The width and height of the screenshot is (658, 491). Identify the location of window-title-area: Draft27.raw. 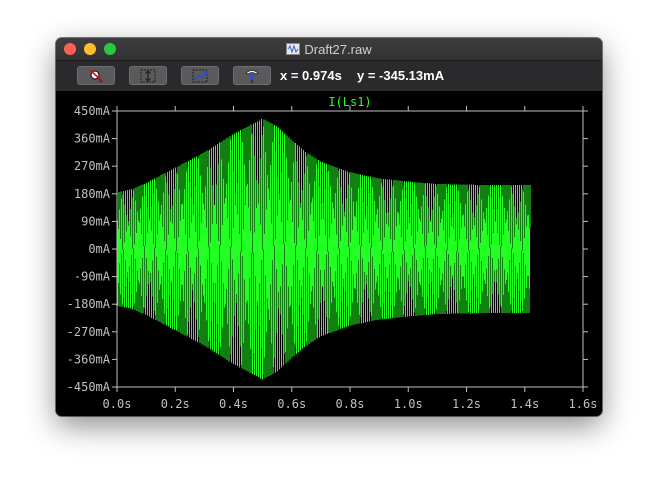
(329, 49).